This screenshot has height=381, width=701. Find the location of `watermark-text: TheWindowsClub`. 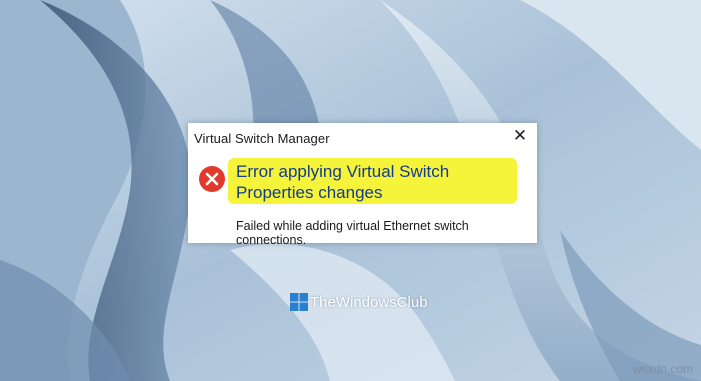

watermark-text: TheWindowsClub is located at coordinates (369, 302).